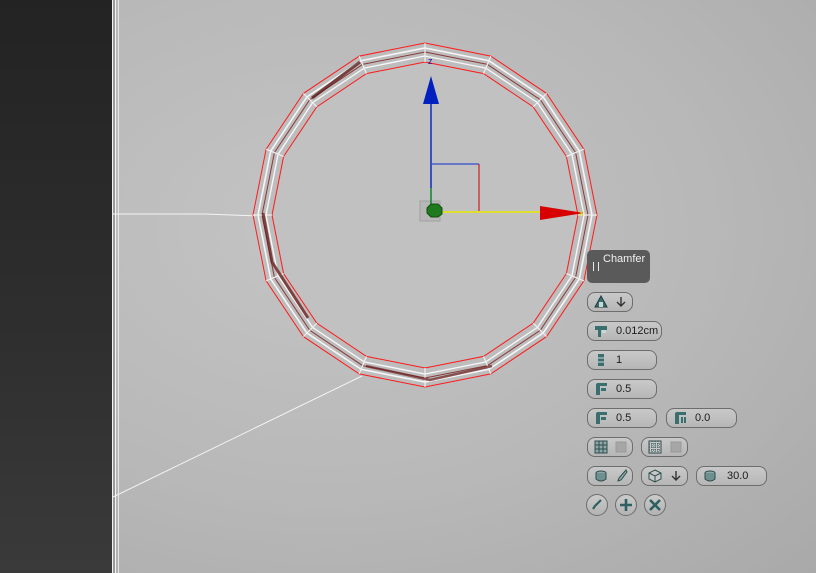  What do you see at coordinates (624, 259) in the screenshot?
I see `caddy-title-text: Chamfer` at bounding box center [624, 259].